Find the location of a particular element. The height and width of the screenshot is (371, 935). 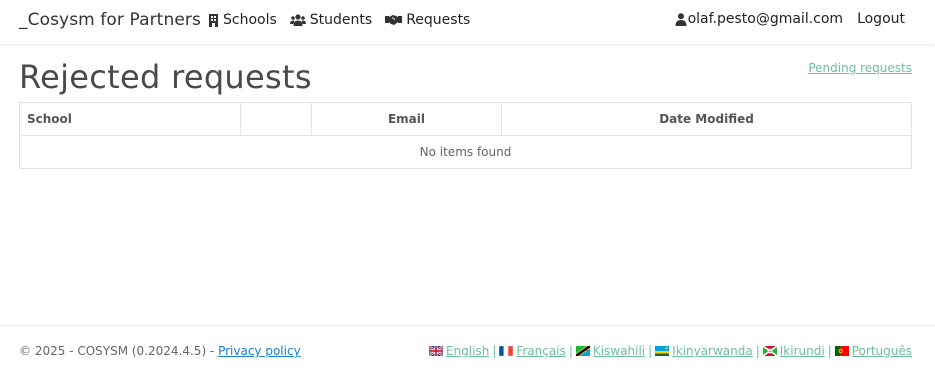

lang-portuguese: Português is located at coordinates (873, 351).